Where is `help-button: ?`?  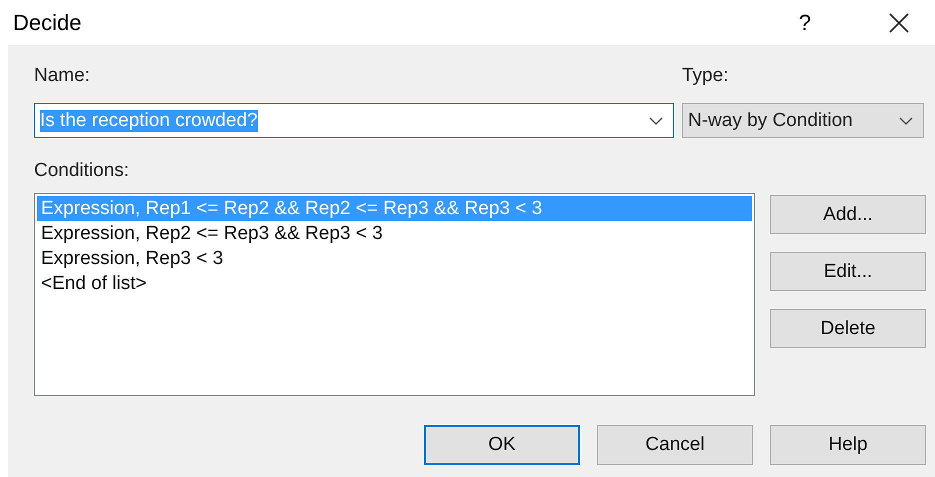 help-button: ? is located at coordinates (804, 23).